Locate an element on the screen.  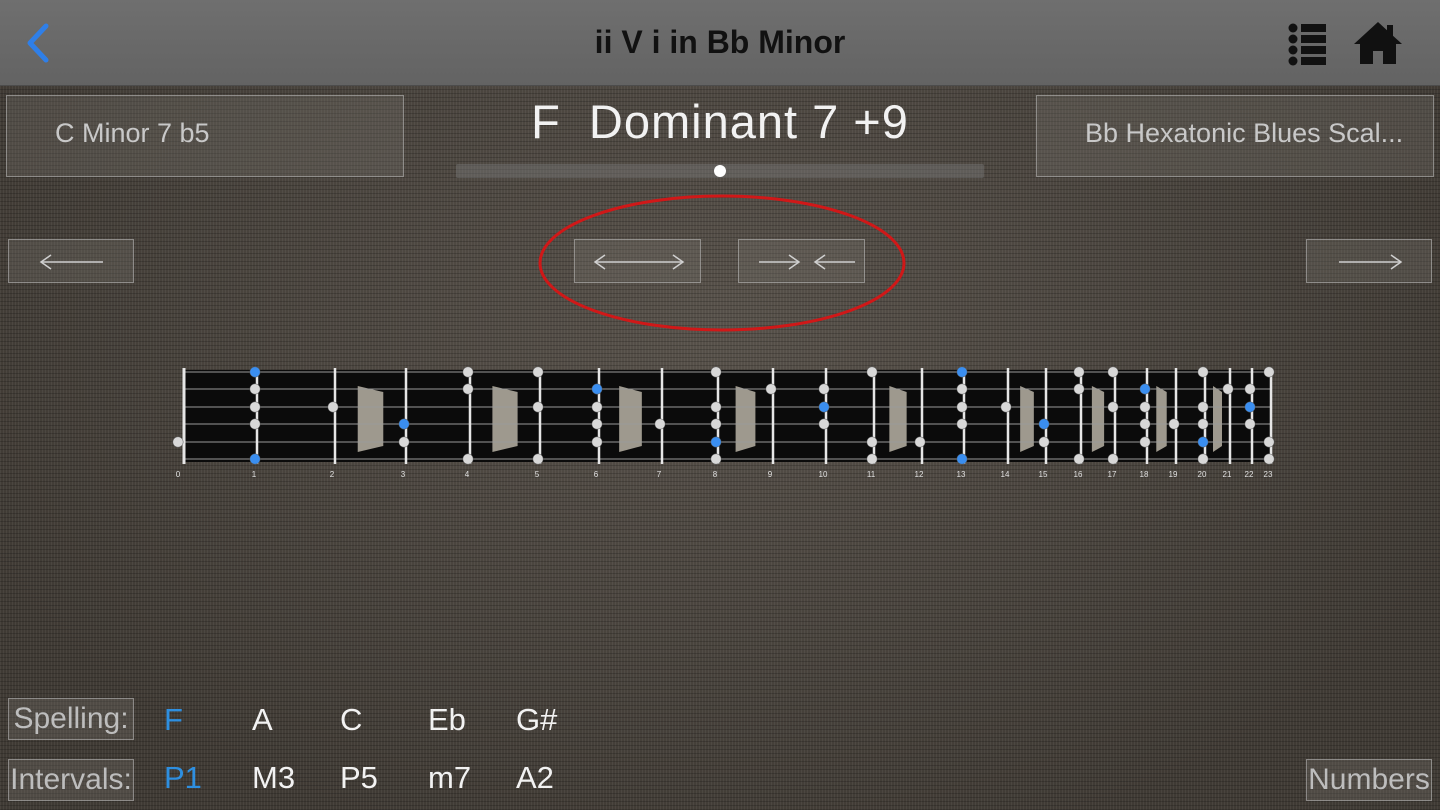
interval-note: P1 is located at coordinates (183, 777).